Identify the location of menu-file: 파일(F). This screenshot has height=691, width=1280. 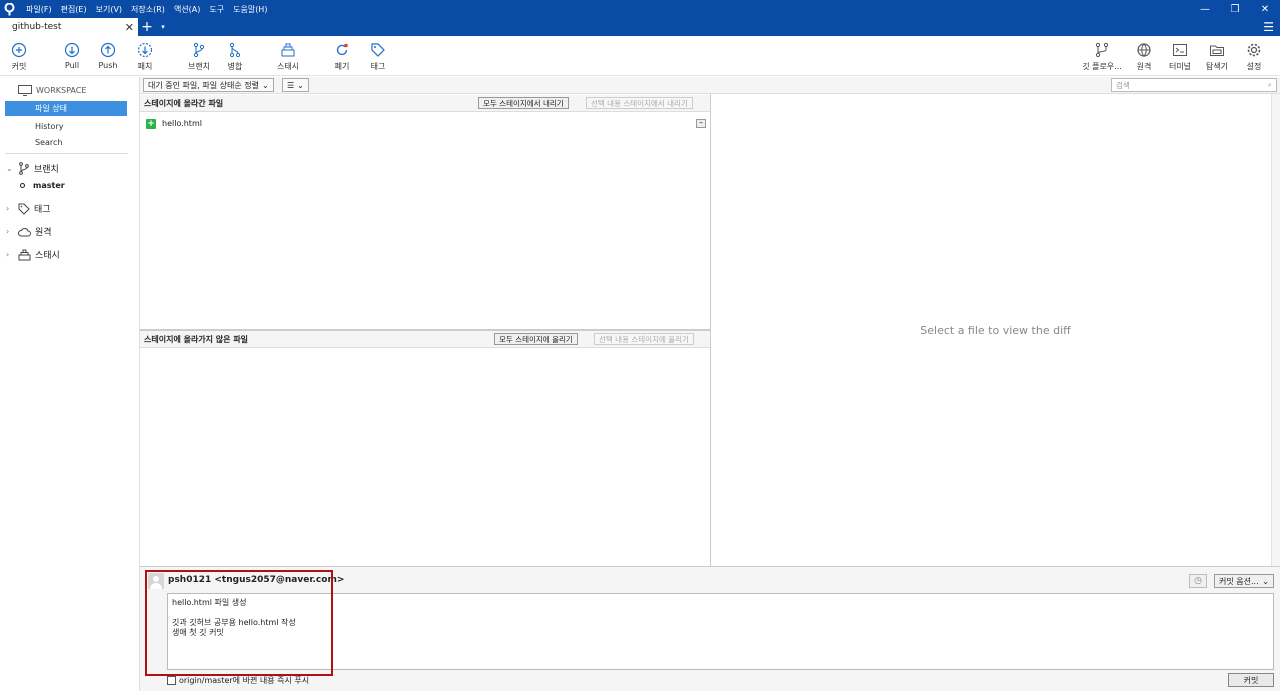
(39, 9).